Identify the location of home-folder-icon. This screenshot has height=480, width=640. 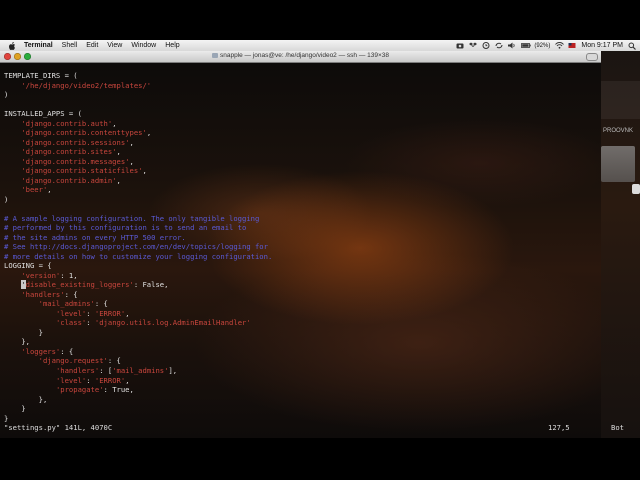
(214, 55).